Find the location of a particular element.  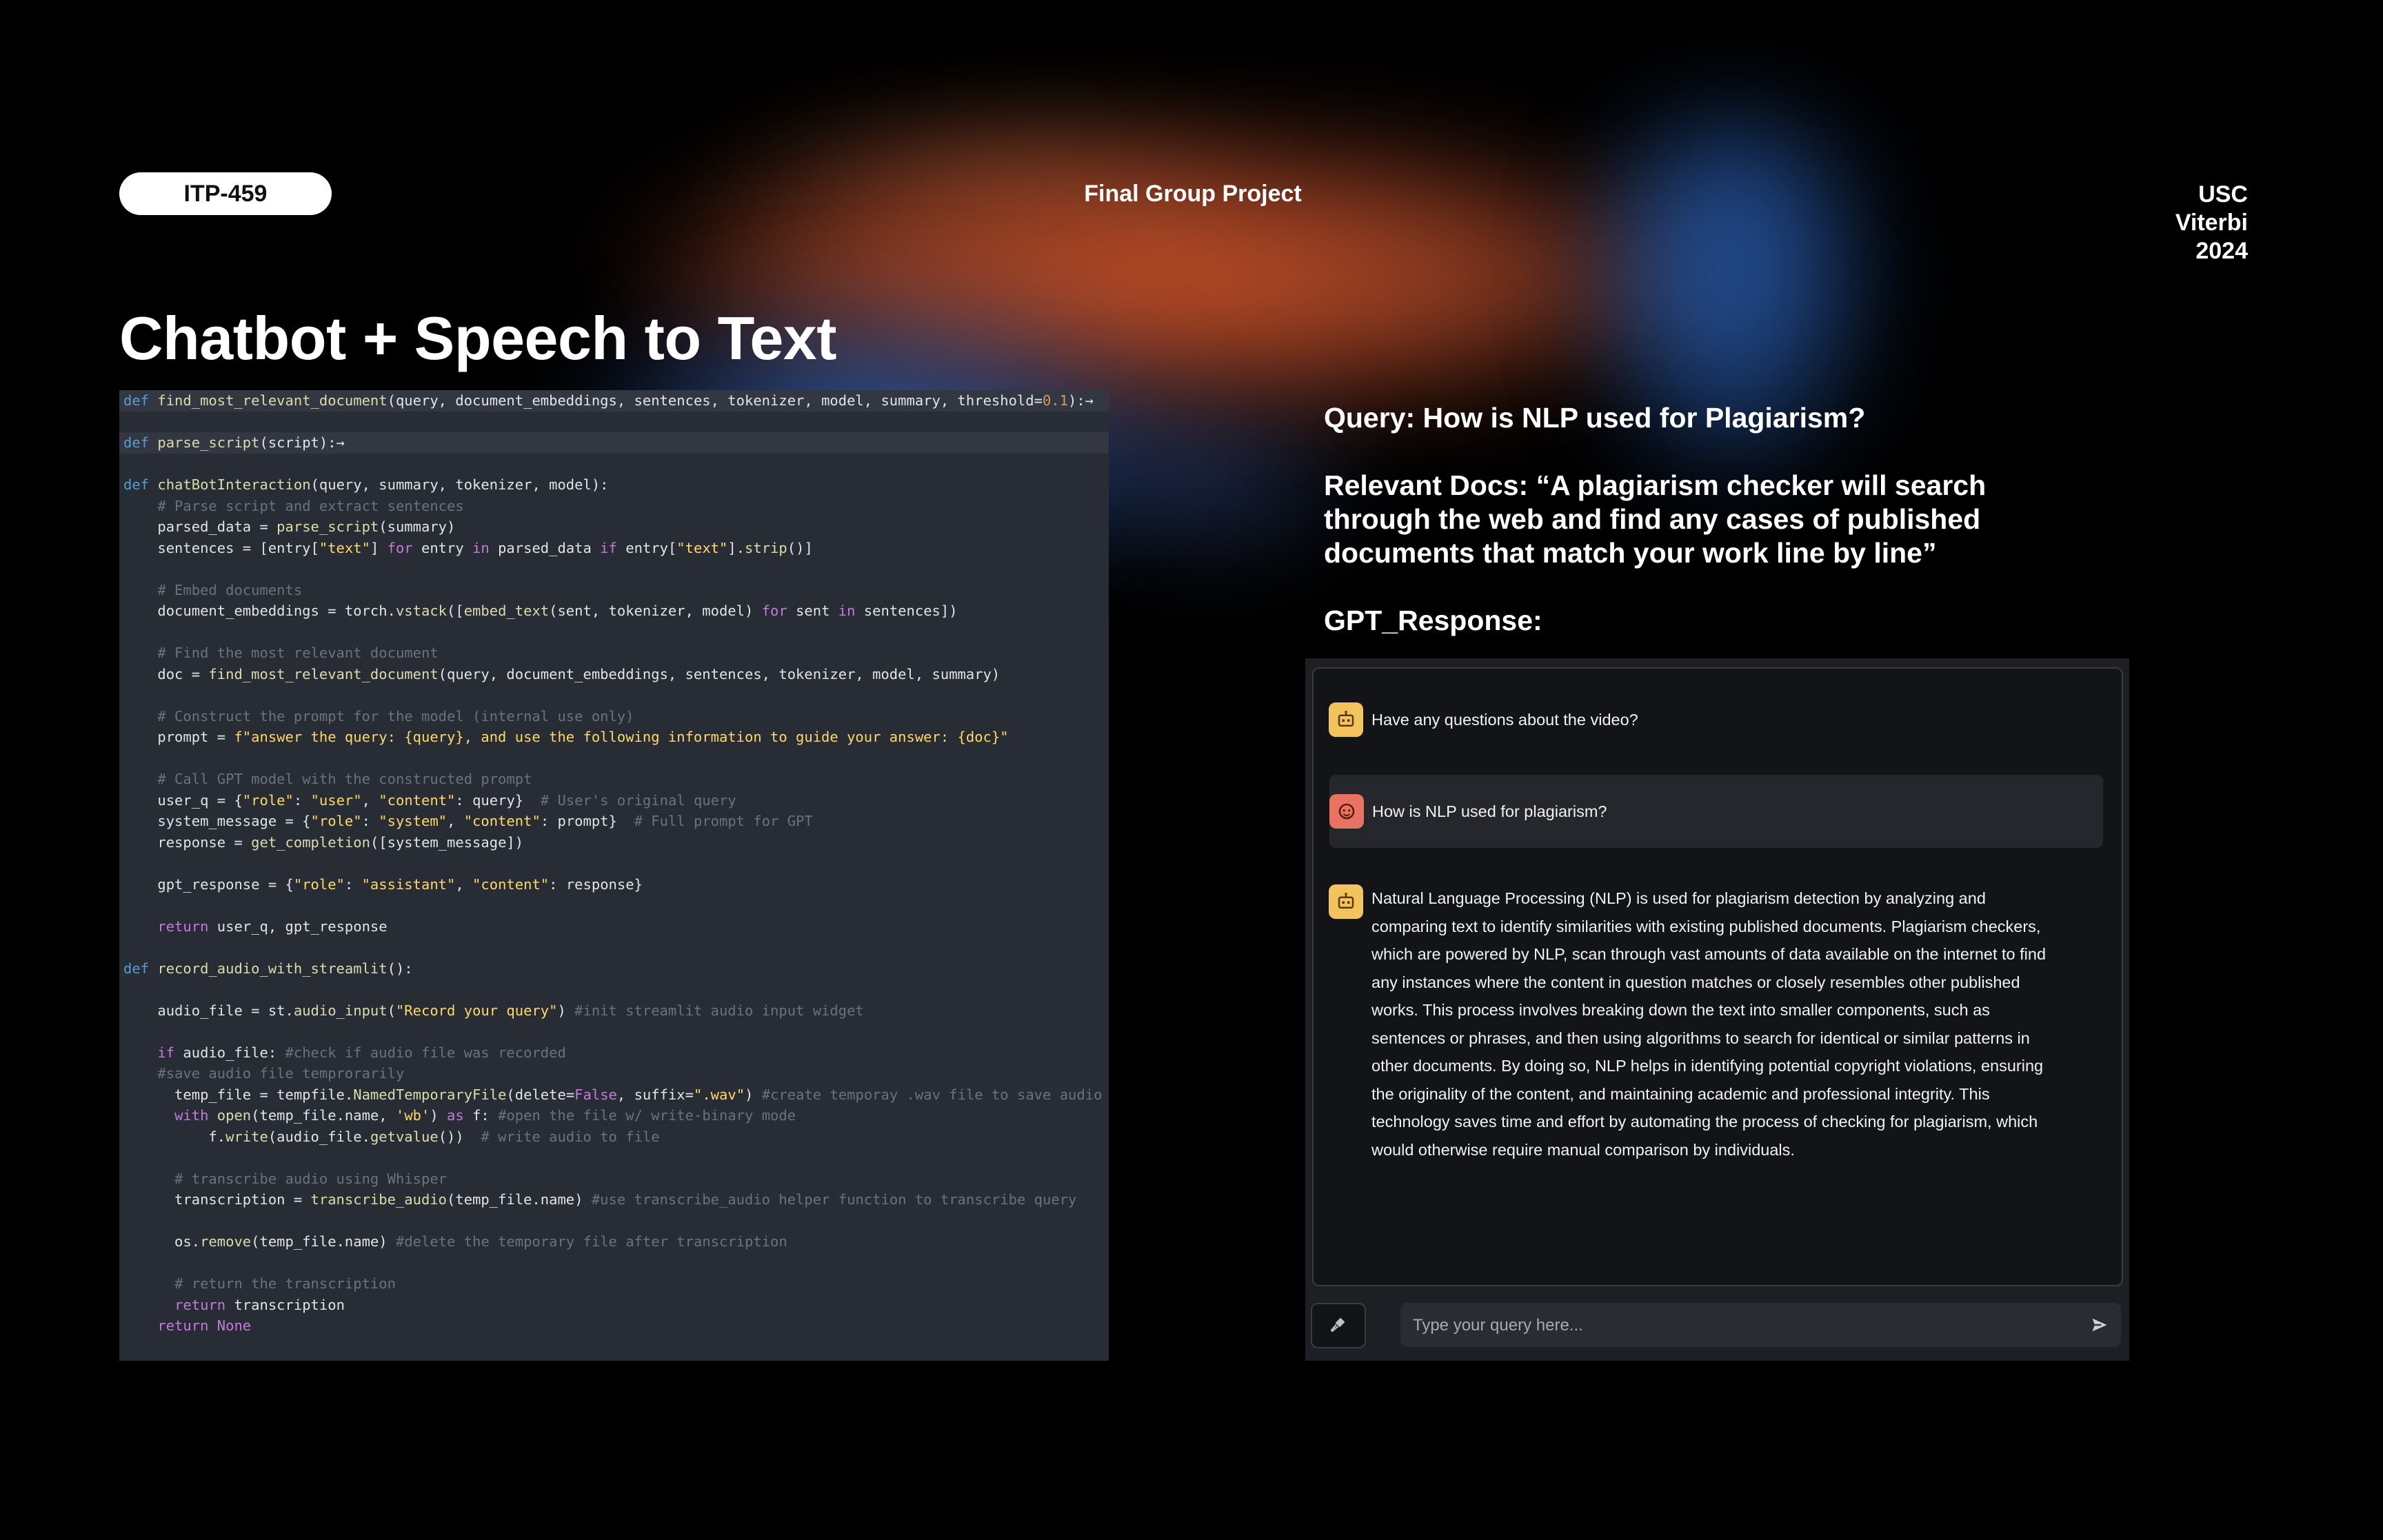

background-glow-orange is located at coordinates (1172, 276).